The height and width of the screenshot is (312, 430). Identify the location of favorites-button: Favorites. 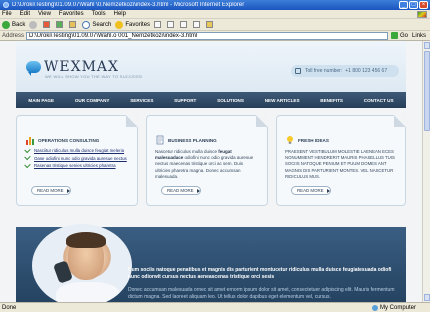
(132, 24).